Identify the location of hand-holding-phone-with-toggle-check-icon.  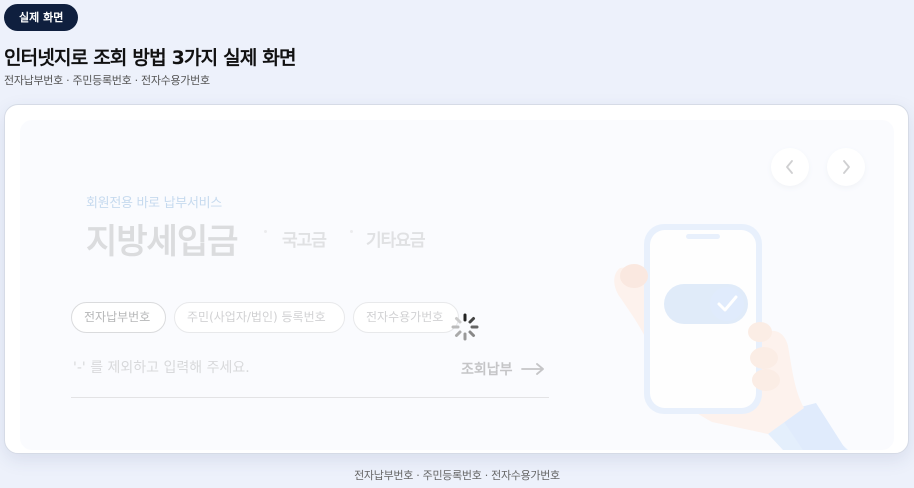
(728, 329).